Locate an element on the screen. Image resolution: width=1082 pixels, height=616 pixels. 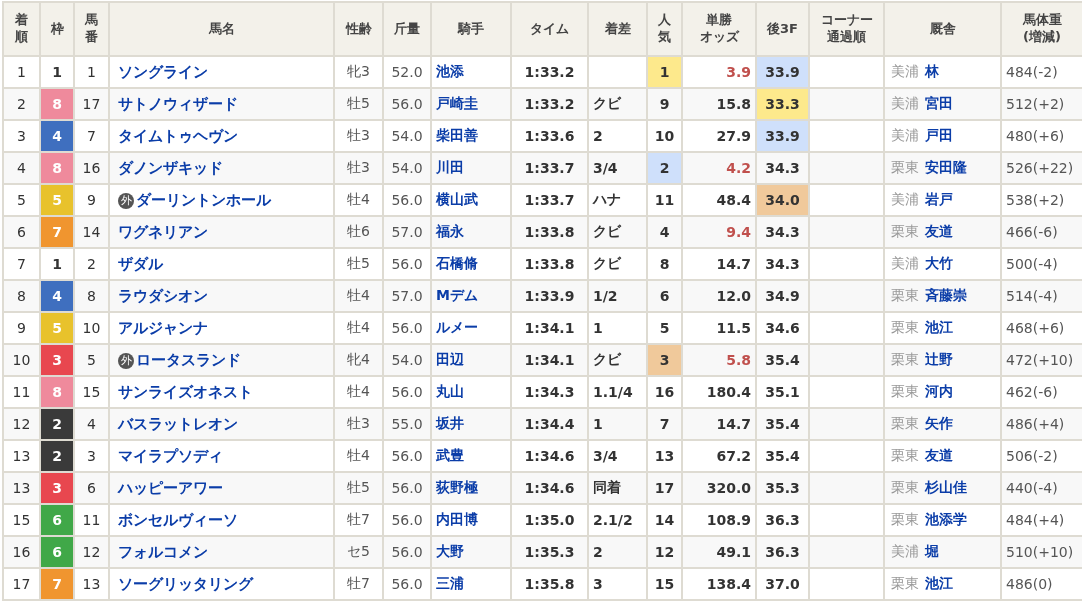
sex-age-cell: 牡6 is located at coordinates (358, 232).